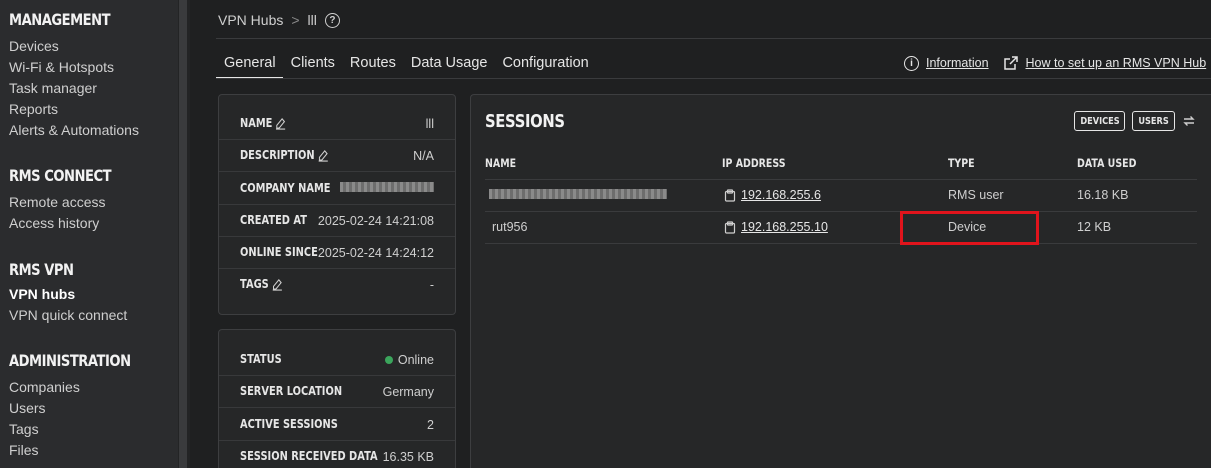 The width and height of the screenshot is (1211, 468). Describe the element at coordinates (337, 285) in the screenshot. I see `detail-row-tags: TAGS -` at that location.